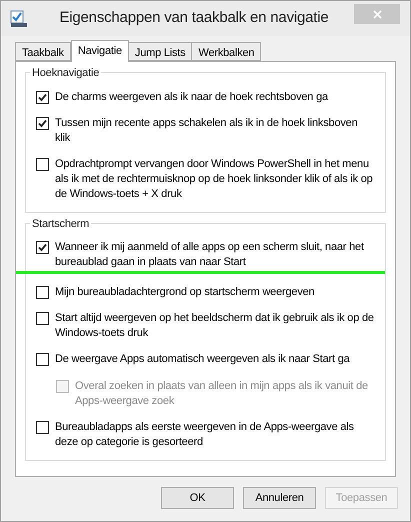 This screenshot has width=411, height=522. Describe the element at coordinates (160, 51) in the screenshot. I see `tab: Jump Lists` at that location.